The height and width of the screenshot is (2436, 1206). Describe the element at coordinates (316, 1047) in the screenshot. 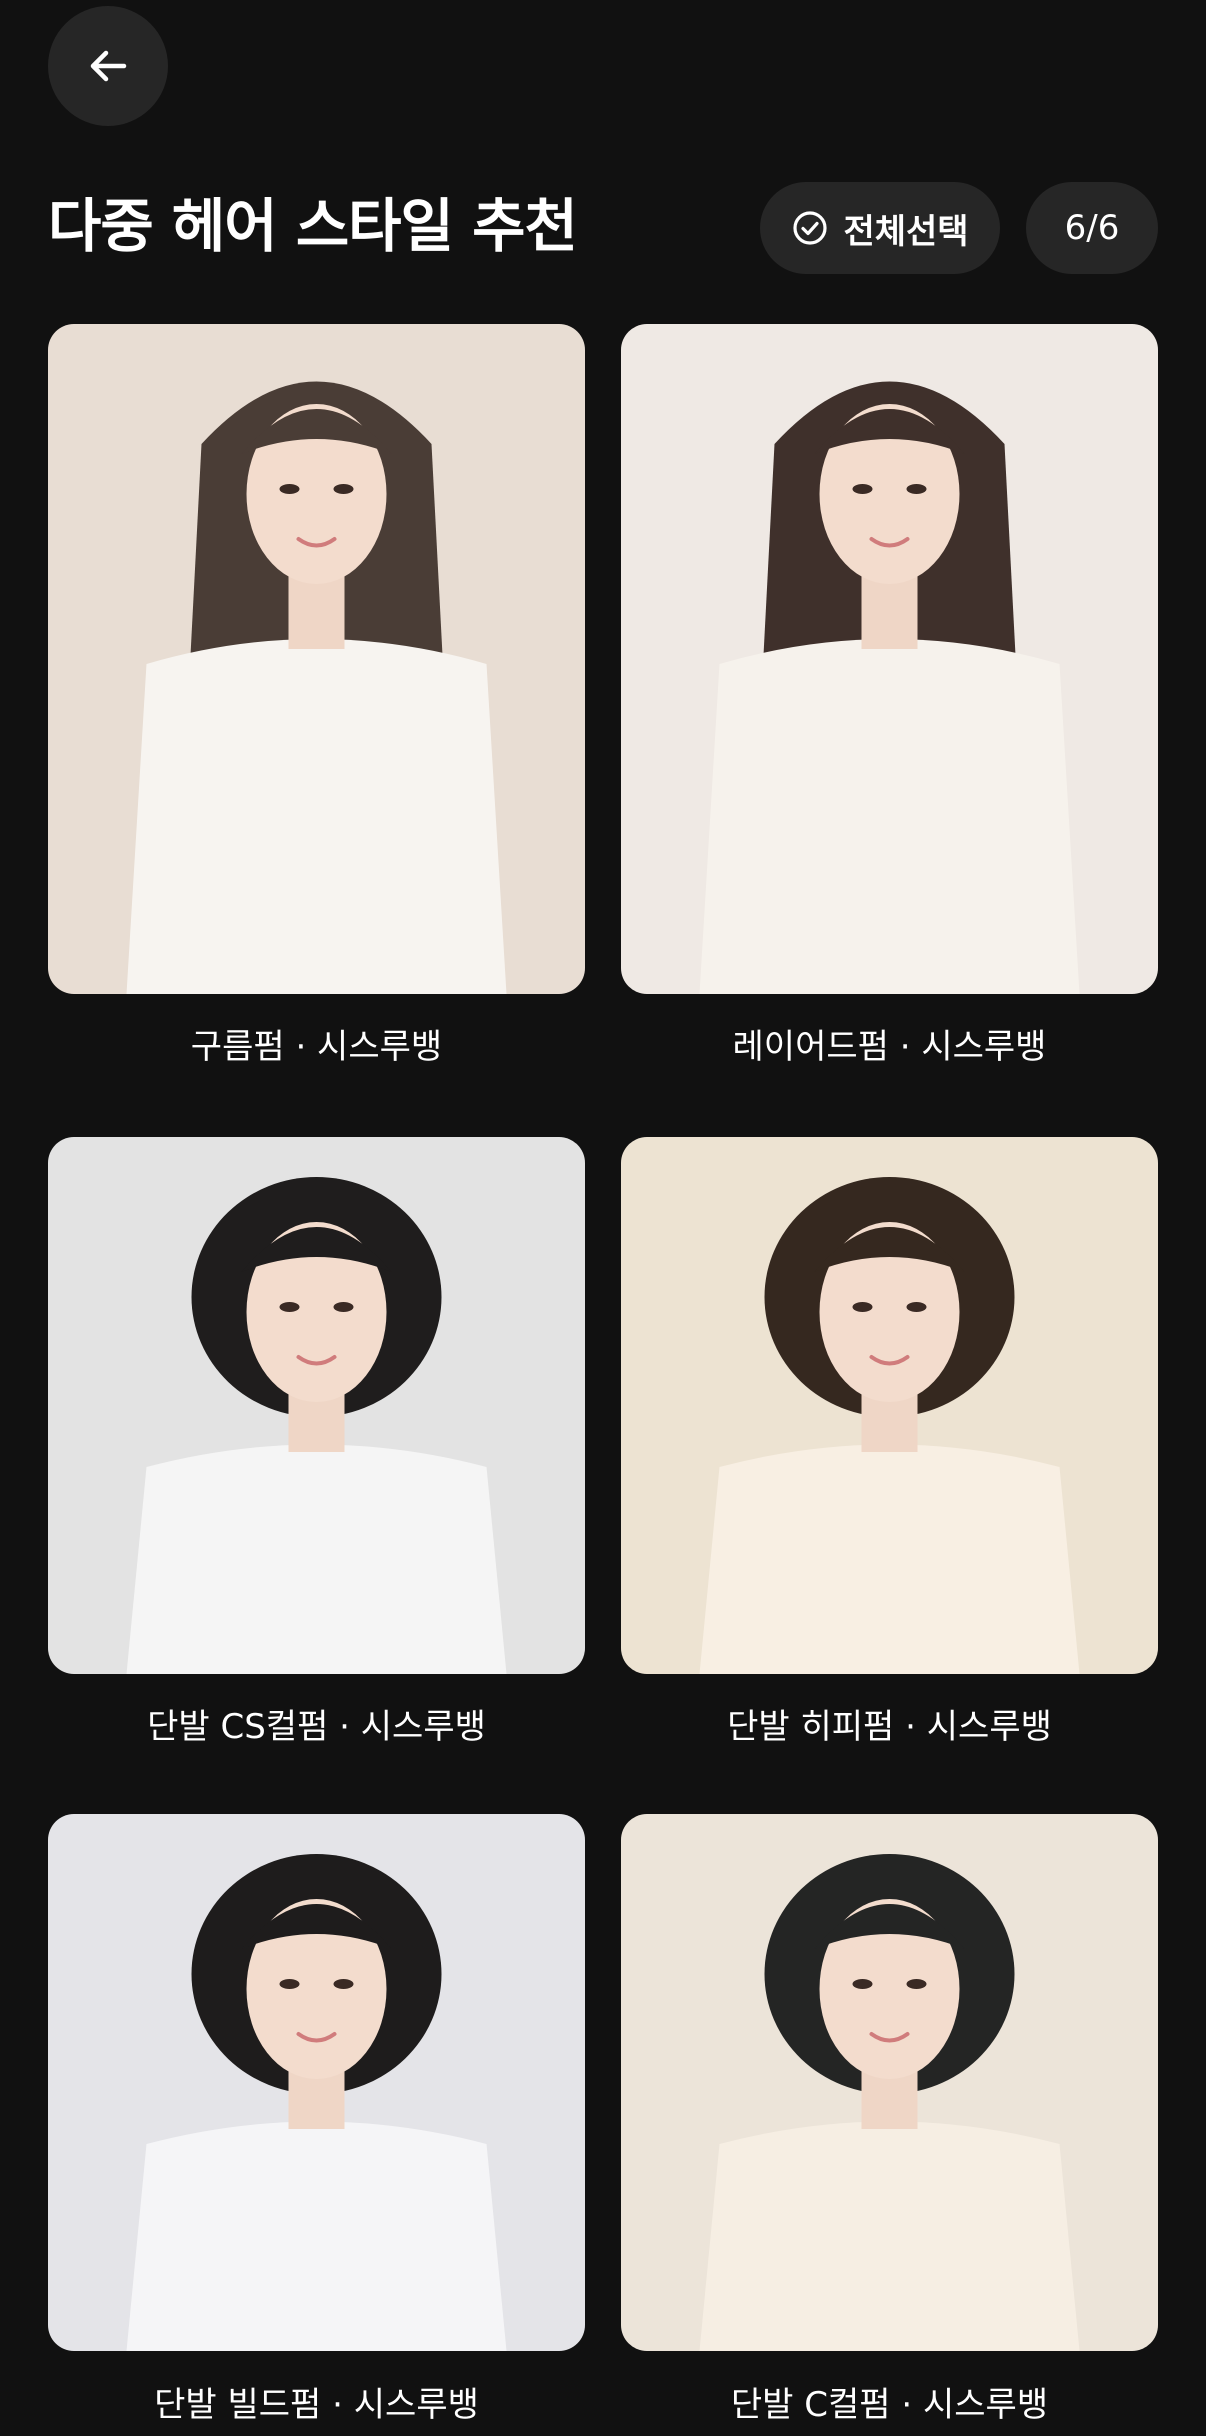

I see `hairstyle-label: 구름펌 · 시스루뱅` at that location.